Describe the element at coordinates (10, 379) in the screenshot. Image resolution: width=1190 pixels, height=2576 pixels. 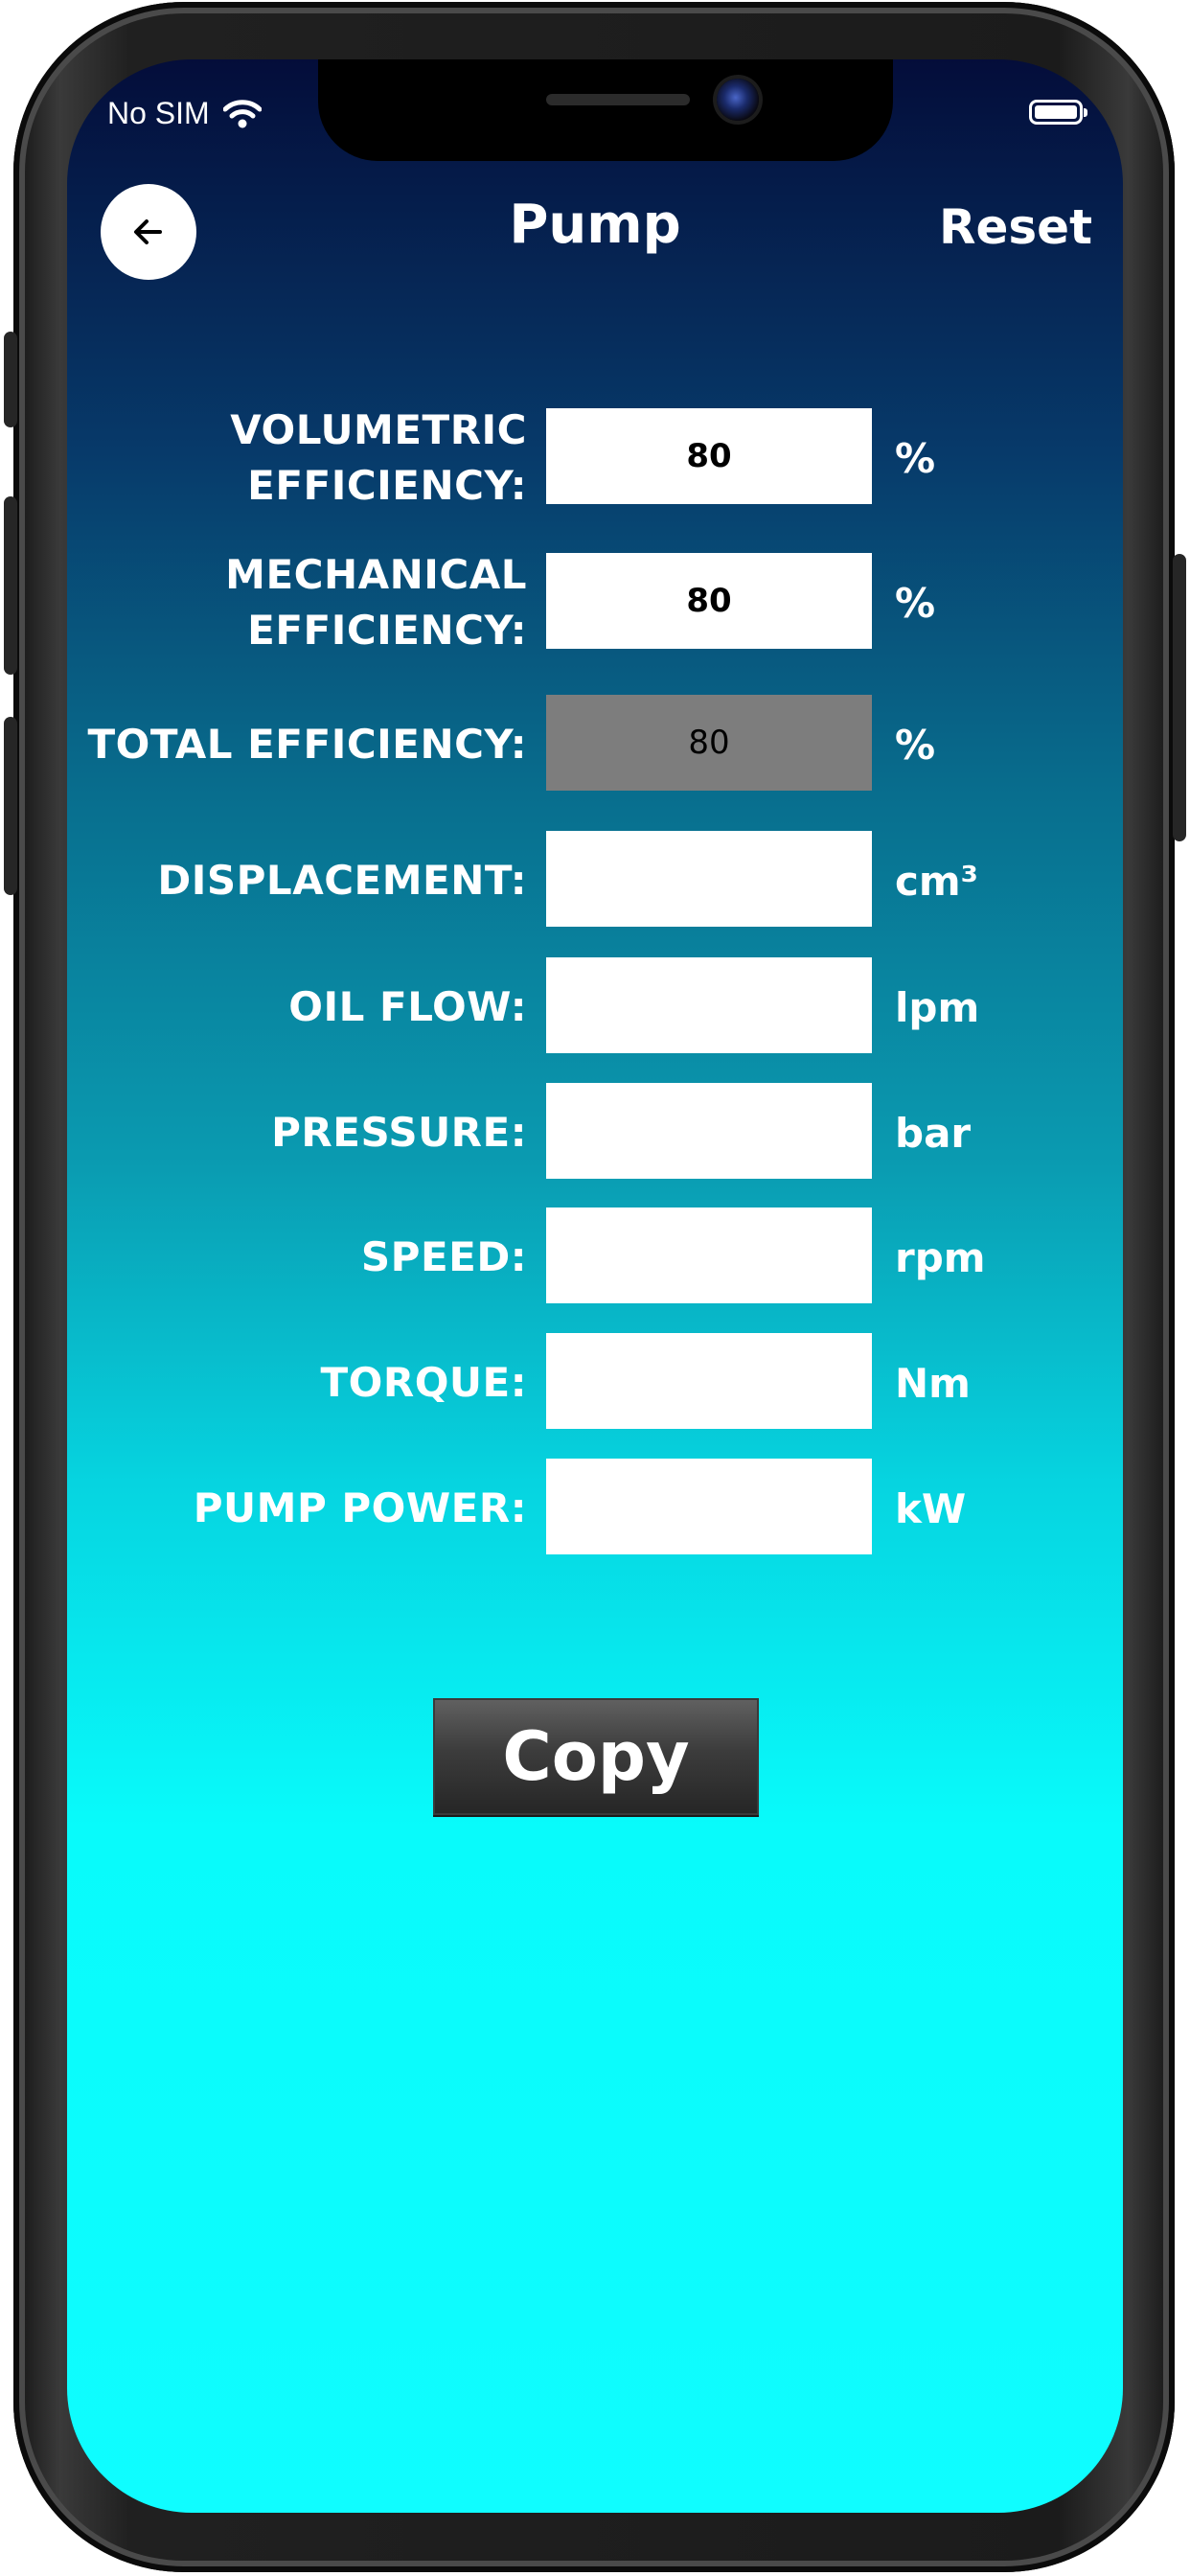
I see `mute-switch` at that location.